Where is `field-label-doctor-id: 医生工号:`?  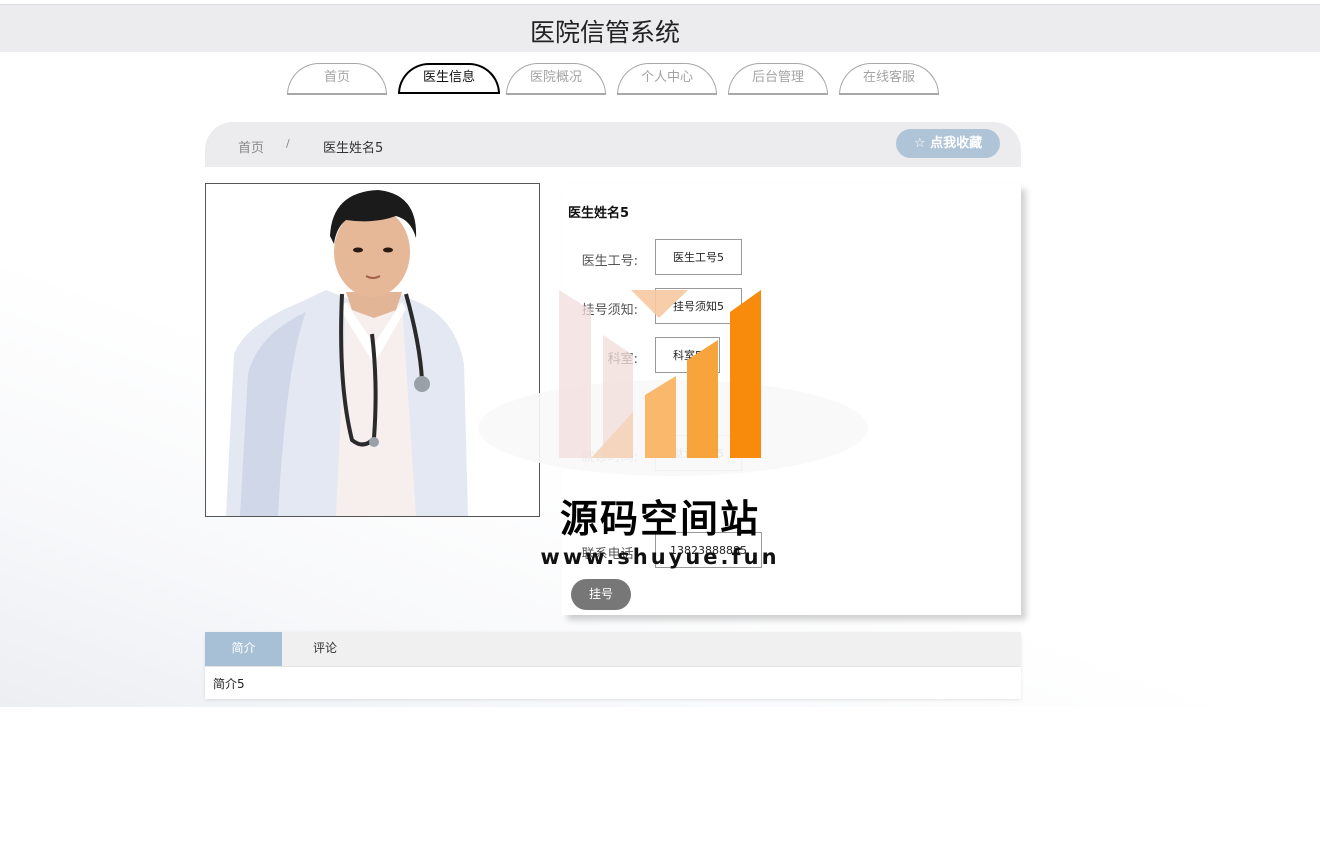 field-label-doctor-id: 医生工号: is located at coordinates (609, 261).